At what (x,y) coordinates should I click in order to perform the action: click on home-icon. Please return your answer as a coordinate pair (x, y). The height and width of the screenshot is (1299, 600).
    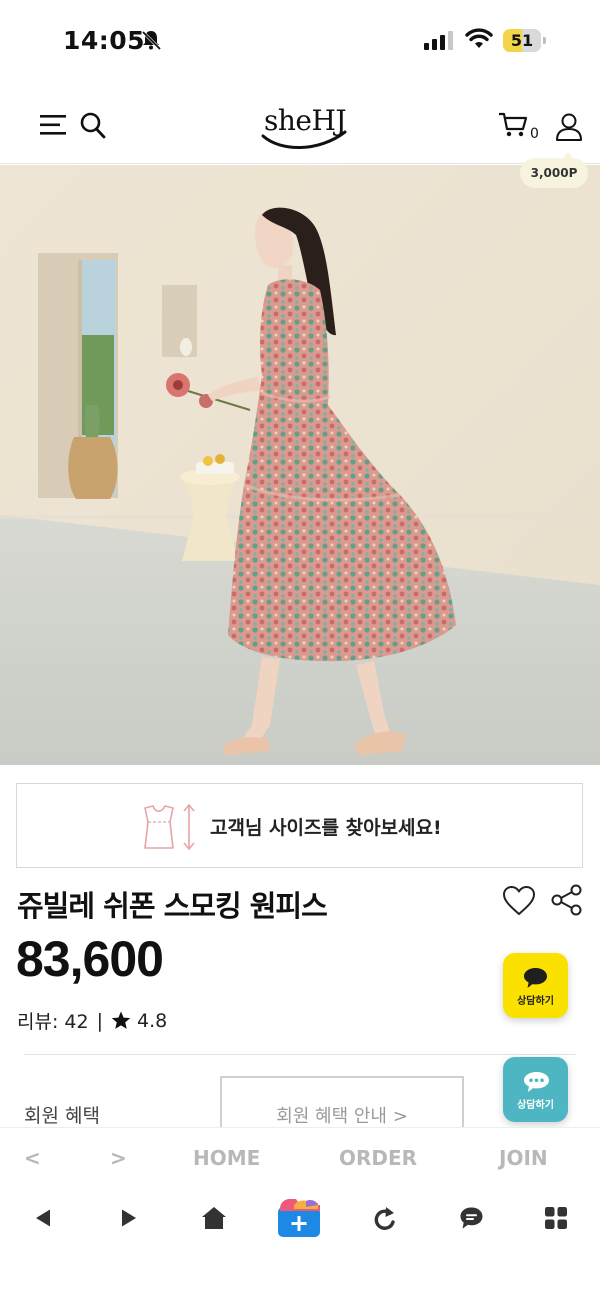
    Looking at the image, I should click on (214, 1218).